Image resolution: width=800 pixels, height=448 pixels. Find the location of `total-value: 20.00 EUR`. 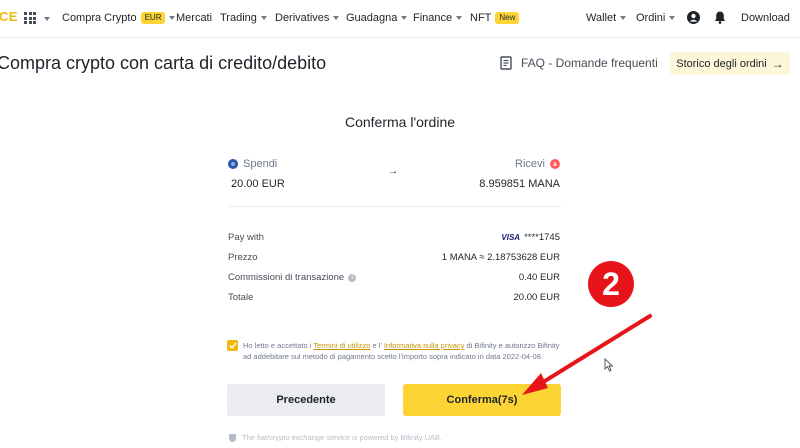

total-value: 20.00 EUR is located at coordinates (536, 297).